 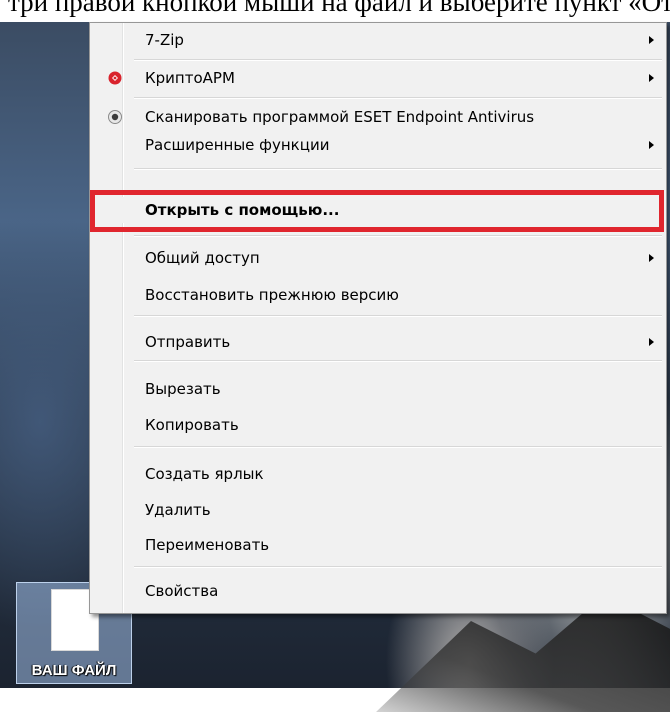 I want to click on open-with-highlight-frame, so click(x=377, y=211).